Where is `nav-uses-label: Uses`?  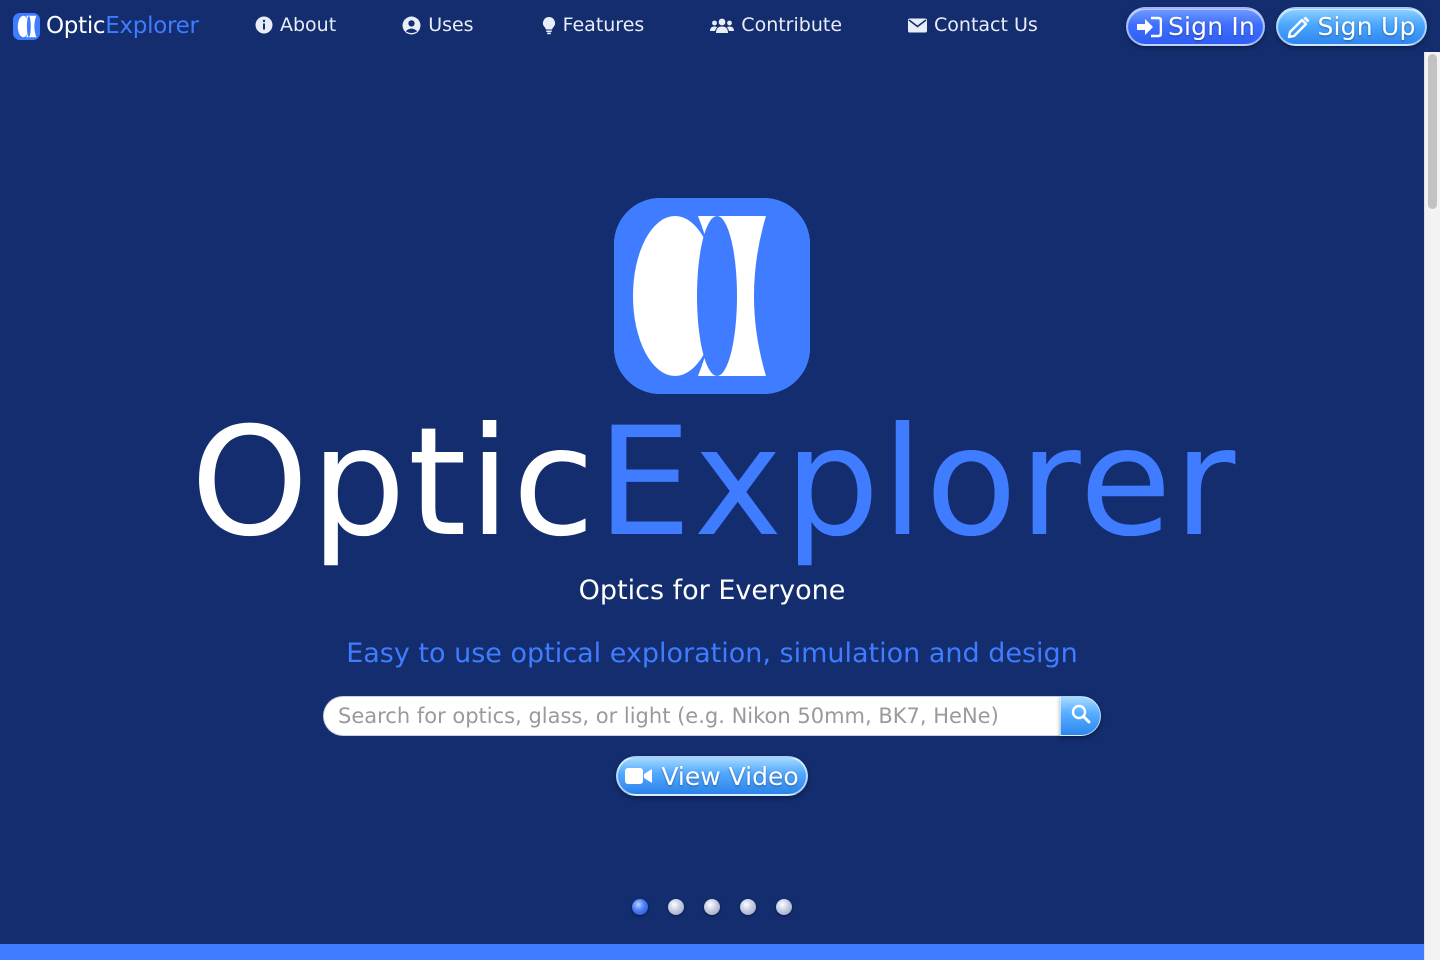
nav-uses-label: Uses is located at coordinates (451, 25).